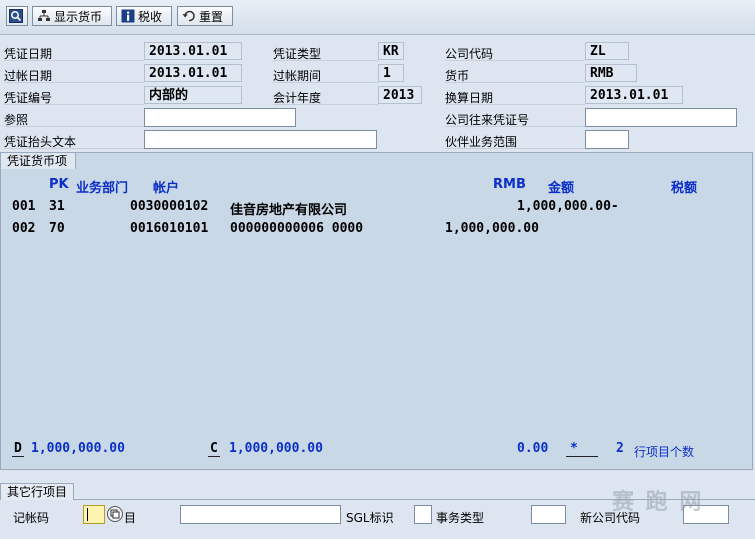 This screenshot has width=755, height=539. I want to click on credit-total: 1,000,000.00, so click(276, 448).